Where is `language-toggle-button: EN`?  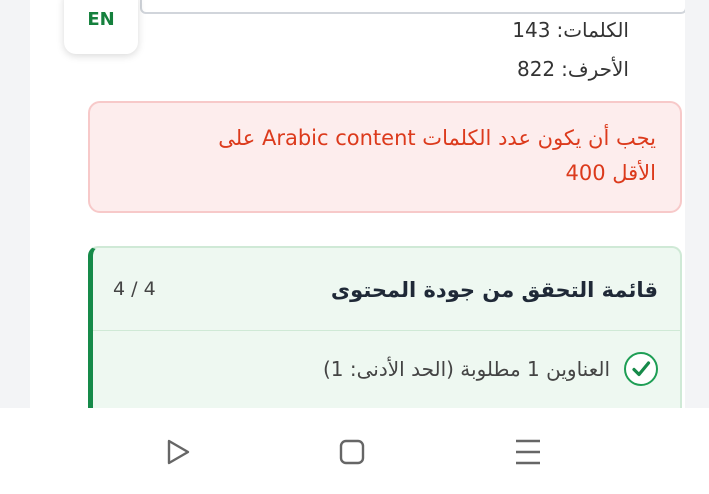
language-toggle-button: EN is located at coordinates (101, 27).